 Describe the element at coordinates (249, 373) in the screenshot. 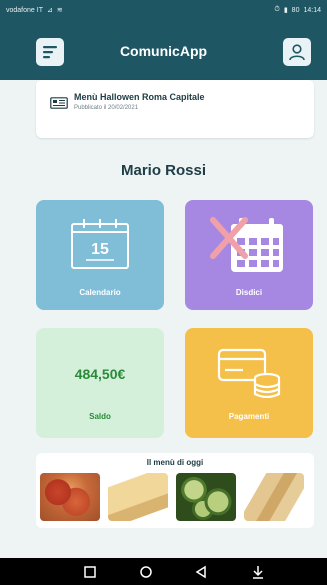

I see `payments-icon` at that location.